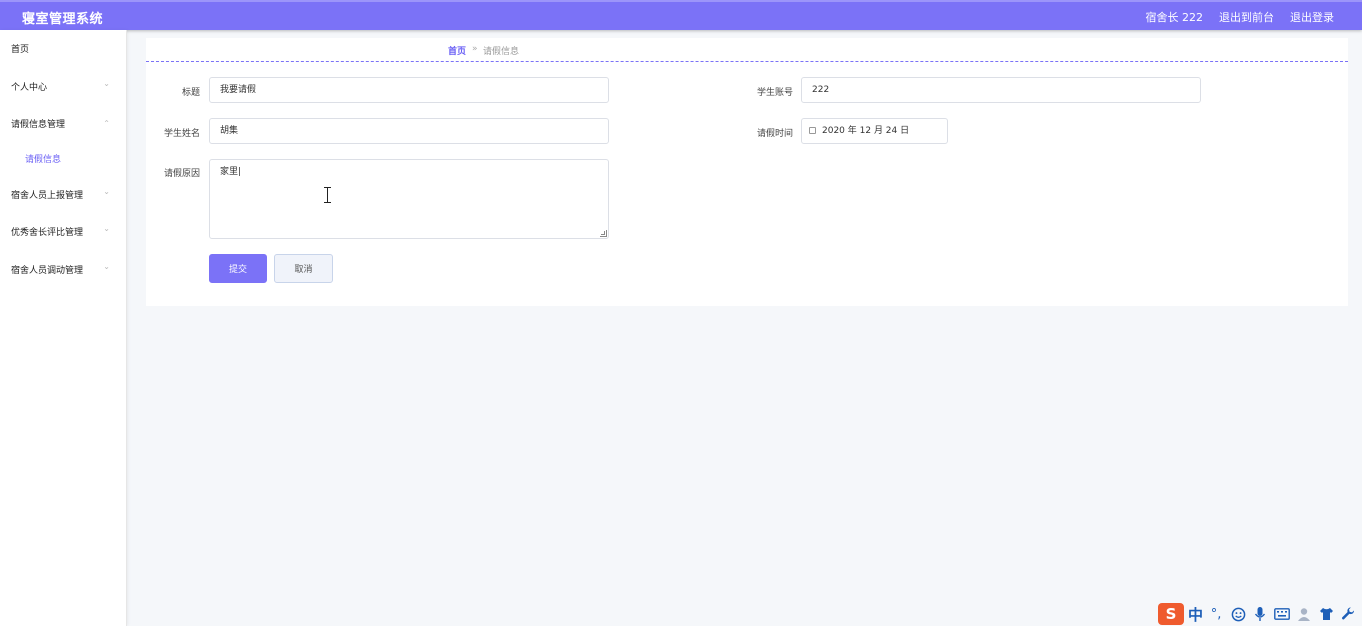 The image size is (1362, 626). Describe the element at coordinates (1216, 614) in the screenshot. I see `punctuation-toggle: °,` at that location.